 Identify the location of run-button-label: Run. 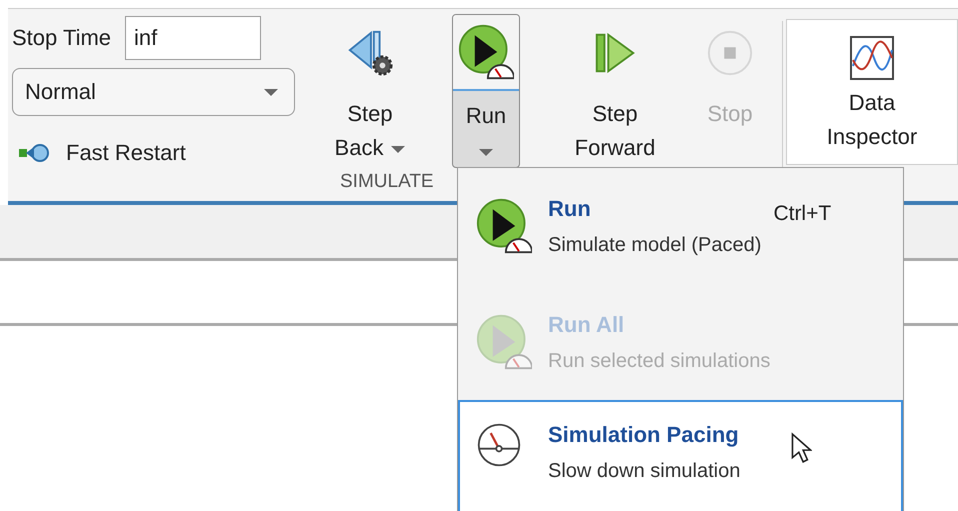
(486, 116).